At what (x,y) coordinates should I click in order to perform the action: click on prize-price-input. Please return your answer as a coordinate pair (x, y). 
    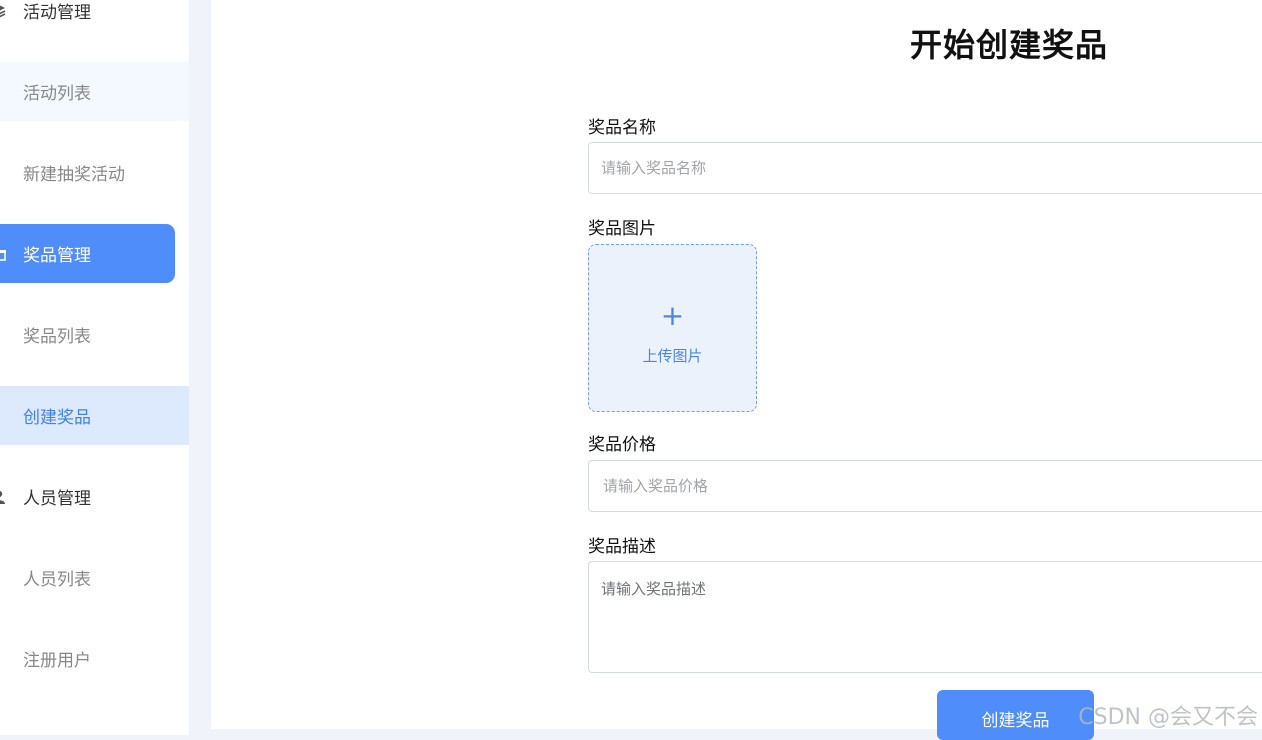
    Looking at the image, I should click on (925, 486).